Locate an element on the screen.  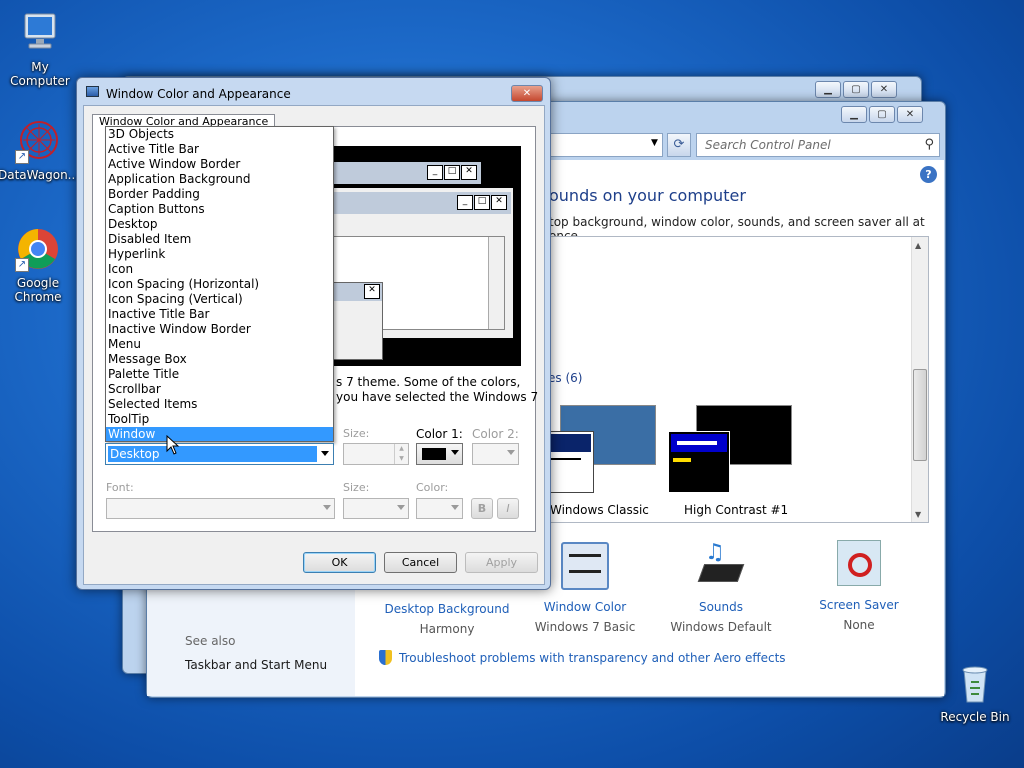
bold-button: B is located at coordinates (482, 508).